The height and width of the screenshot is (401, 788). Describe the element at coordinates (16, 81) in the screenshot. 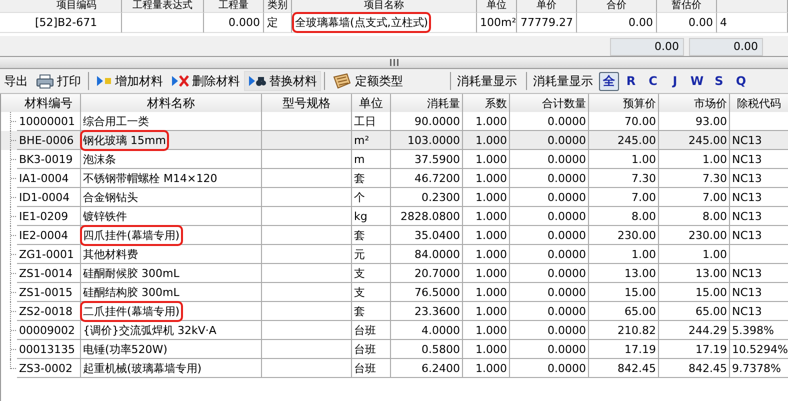

I see `toolbar-button: 导出` at that location.